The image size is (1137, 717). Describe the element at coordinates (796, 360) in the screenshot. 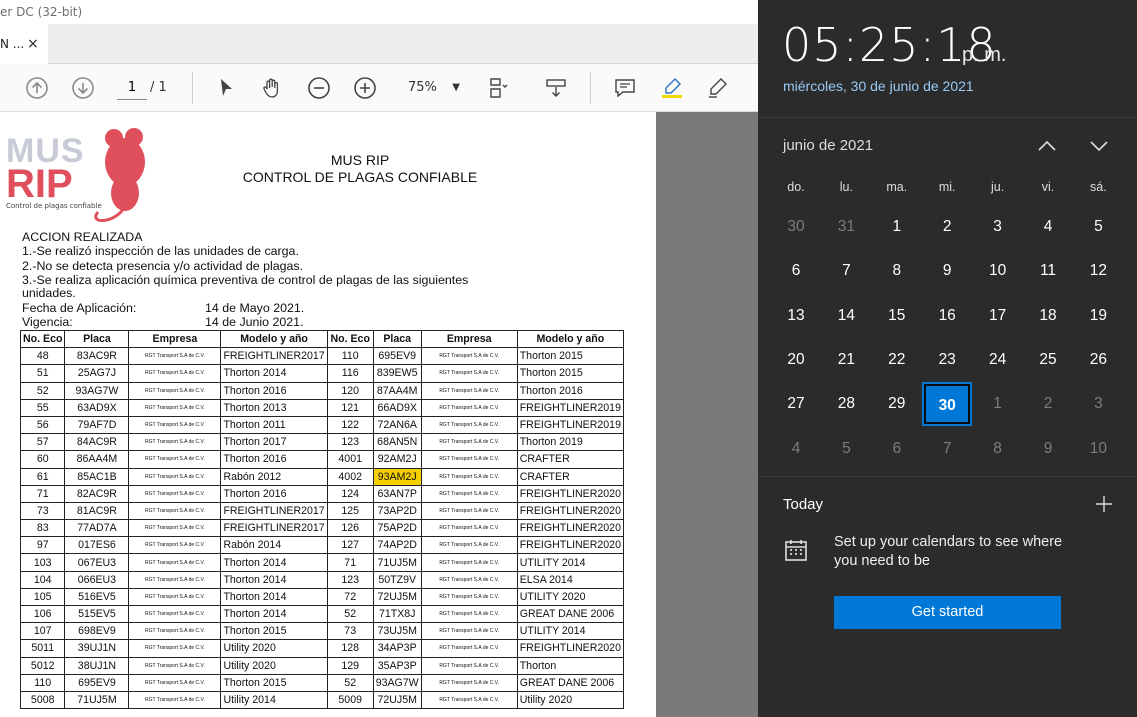

I see `calendar-day: 20` at that location.